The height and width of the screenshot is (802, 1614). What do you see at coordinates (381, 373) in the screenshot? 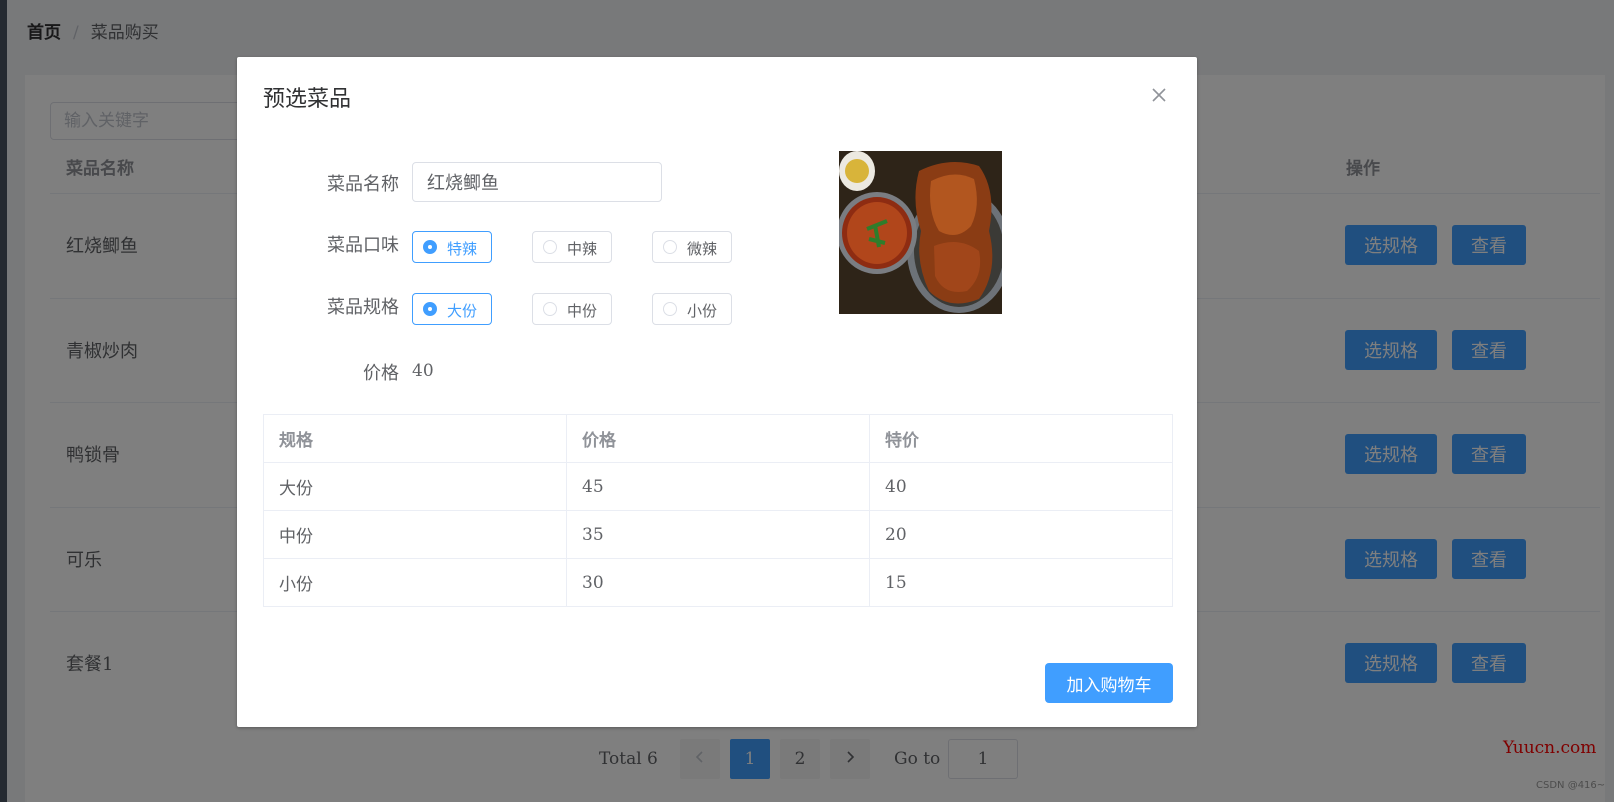
I see `price-label: 价格` at bounding box center [381, 373].